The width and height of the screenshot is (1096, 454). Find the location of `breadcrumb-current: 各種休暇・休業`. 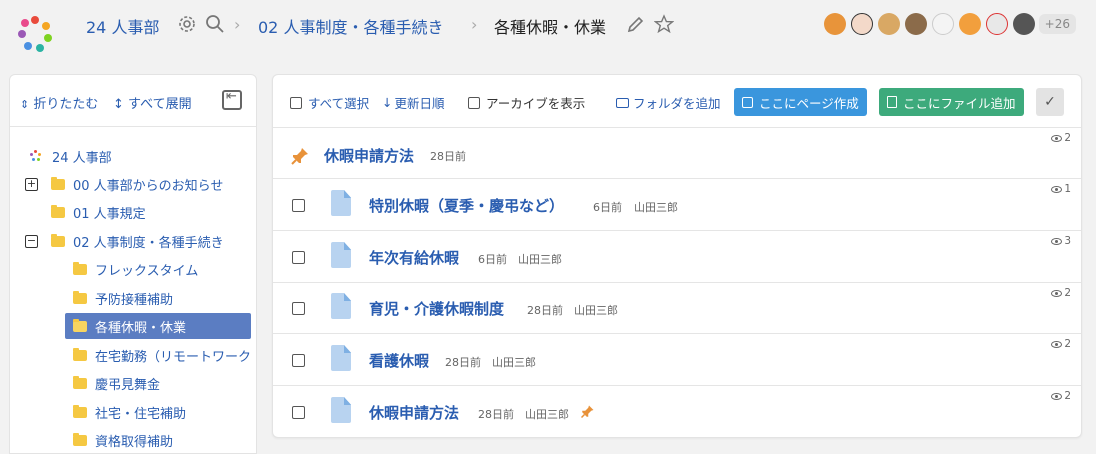

breadcrumb-current: 各種休暇・休業 is located at coordinates (550, 27).